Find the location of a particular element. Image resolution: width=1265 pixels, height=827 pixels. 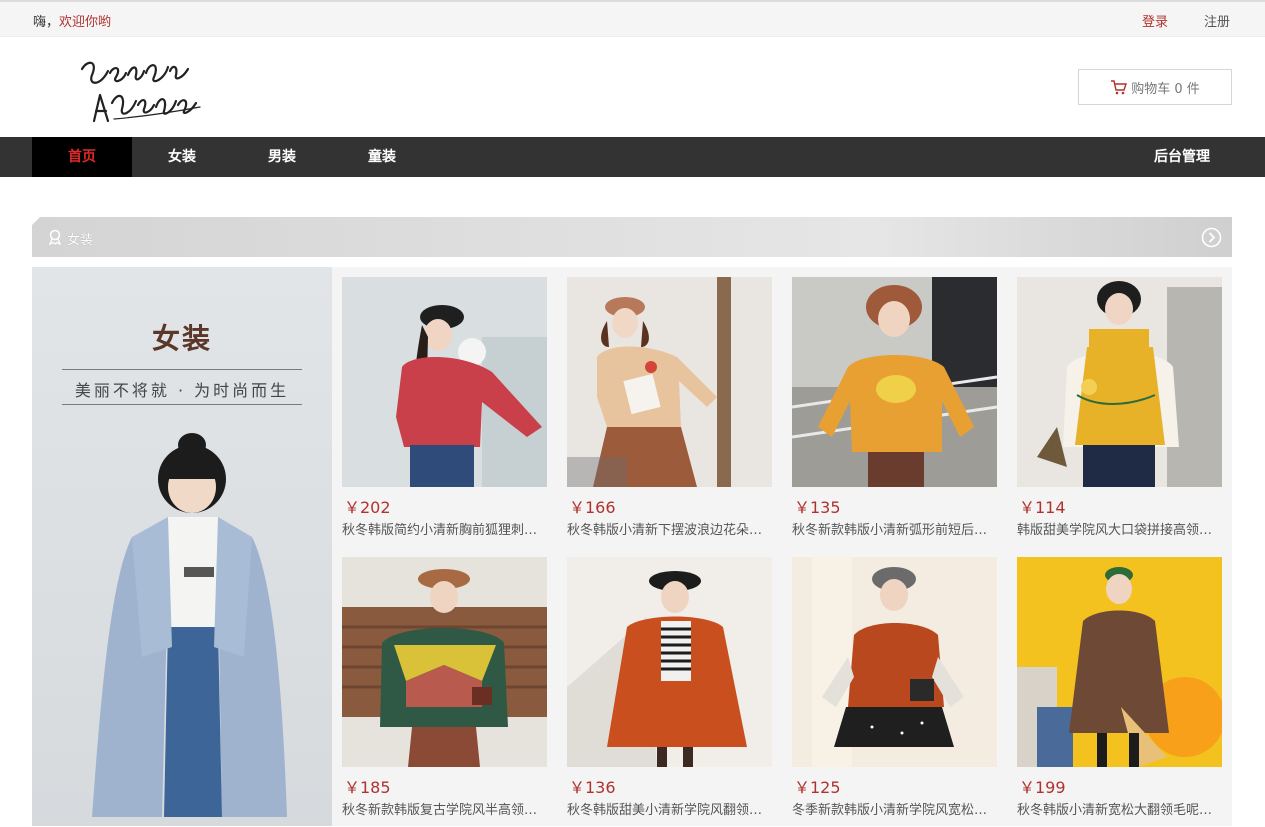

product-name: 秋冬韩版甜美小清新学院风翻领外套 is located at coordinates (669, 808).